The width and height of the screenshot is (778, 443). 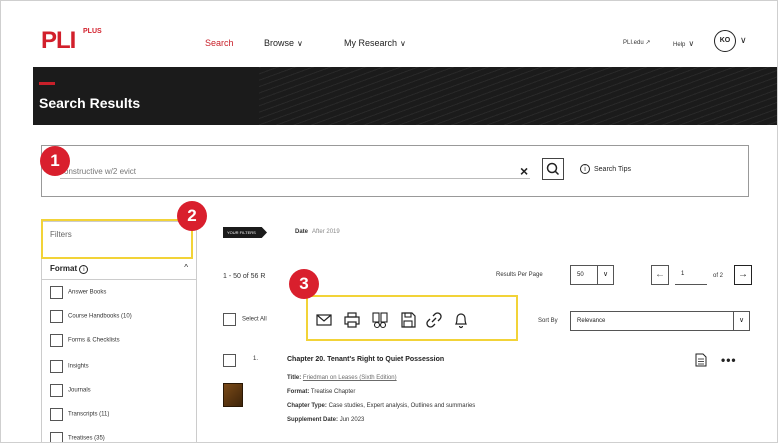 I want to click on page-header-banner: Search Results, so click(x=405, y=96).